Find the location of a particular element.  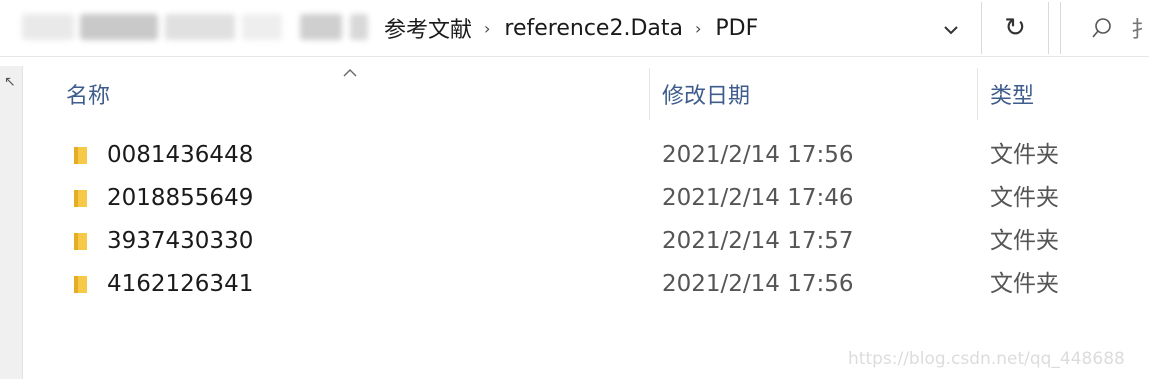

column-header-name: 名称 is located at coordinates (88, 94).